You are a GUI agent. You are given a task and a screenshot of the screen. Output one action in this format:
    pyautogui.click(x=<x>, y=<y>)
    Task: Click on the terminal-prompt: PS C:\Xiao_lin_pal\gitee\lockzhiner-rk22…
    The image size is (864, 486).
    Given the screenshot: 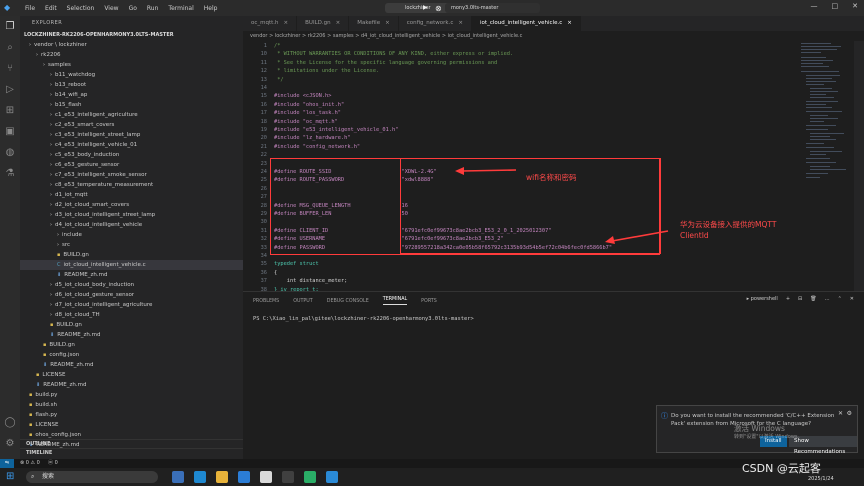 What is the action you would take?
    pyautogui.click(x=553, y=319)
    